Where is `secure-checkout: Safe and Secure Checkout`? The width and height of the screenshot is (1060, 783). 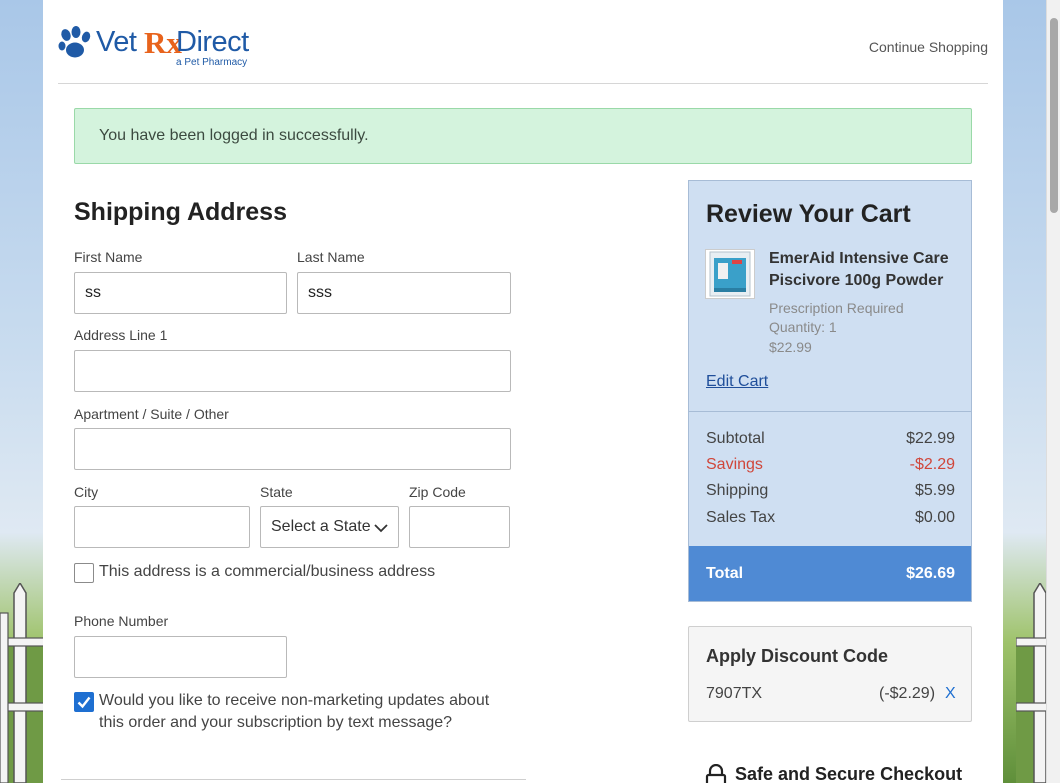
secure-checkout: Safe and Secure Checkout is located at coordinates (833, 773).